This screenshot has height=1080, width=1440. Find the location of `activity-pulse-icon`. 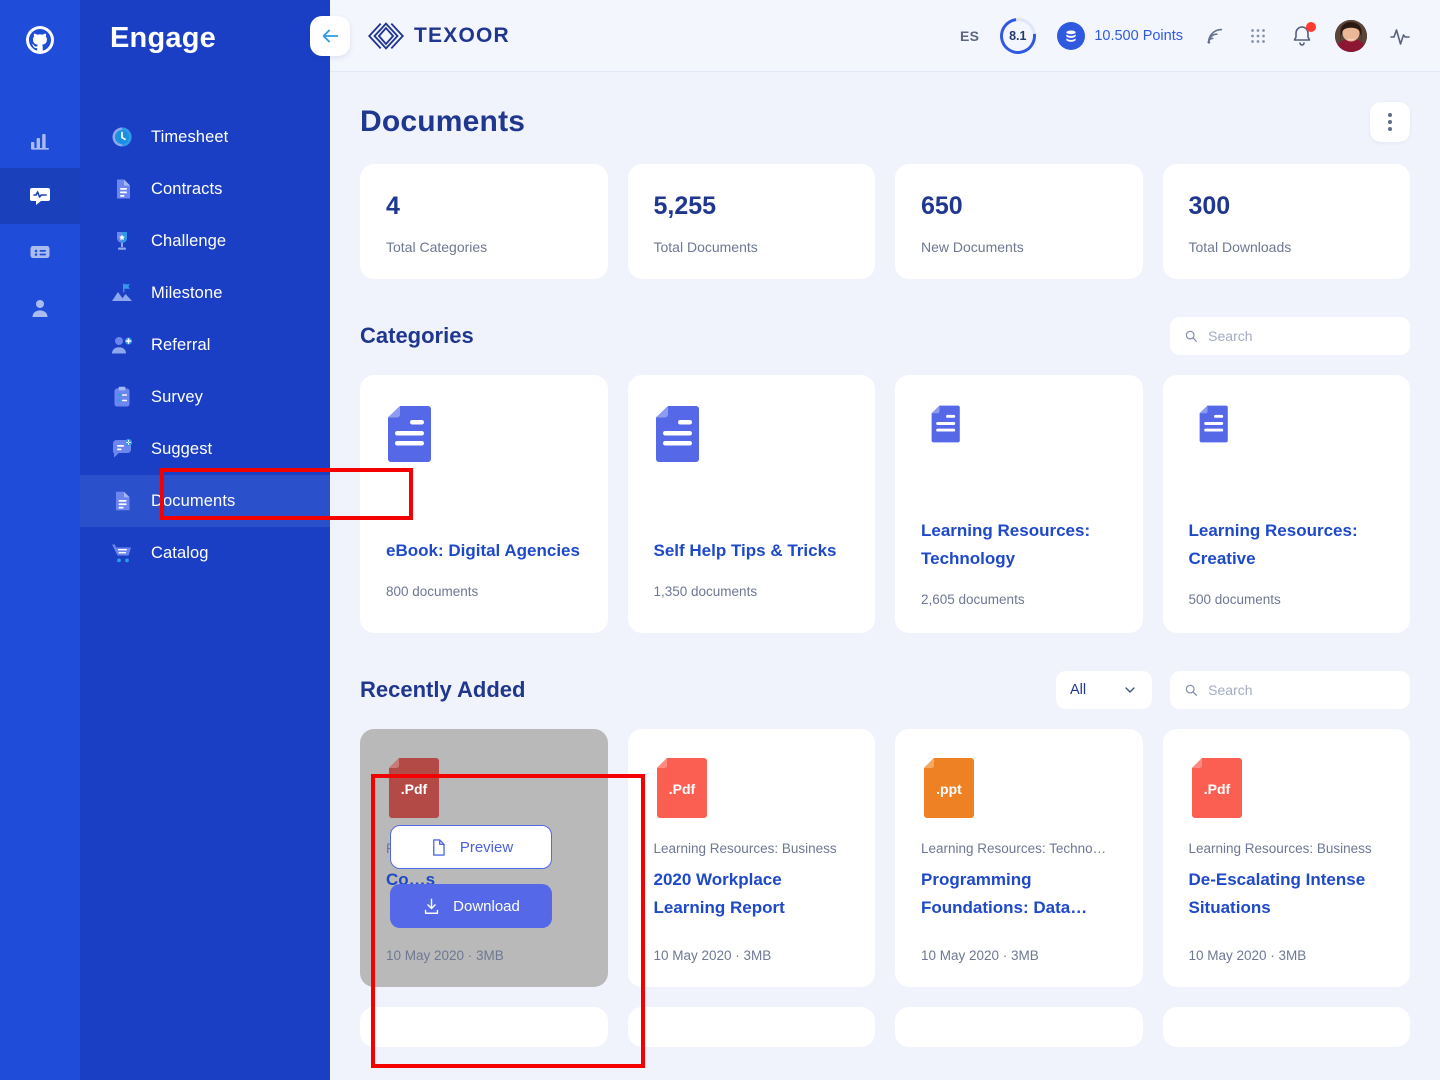

activity-pulse-icon is located at coordinates (1400, 36).